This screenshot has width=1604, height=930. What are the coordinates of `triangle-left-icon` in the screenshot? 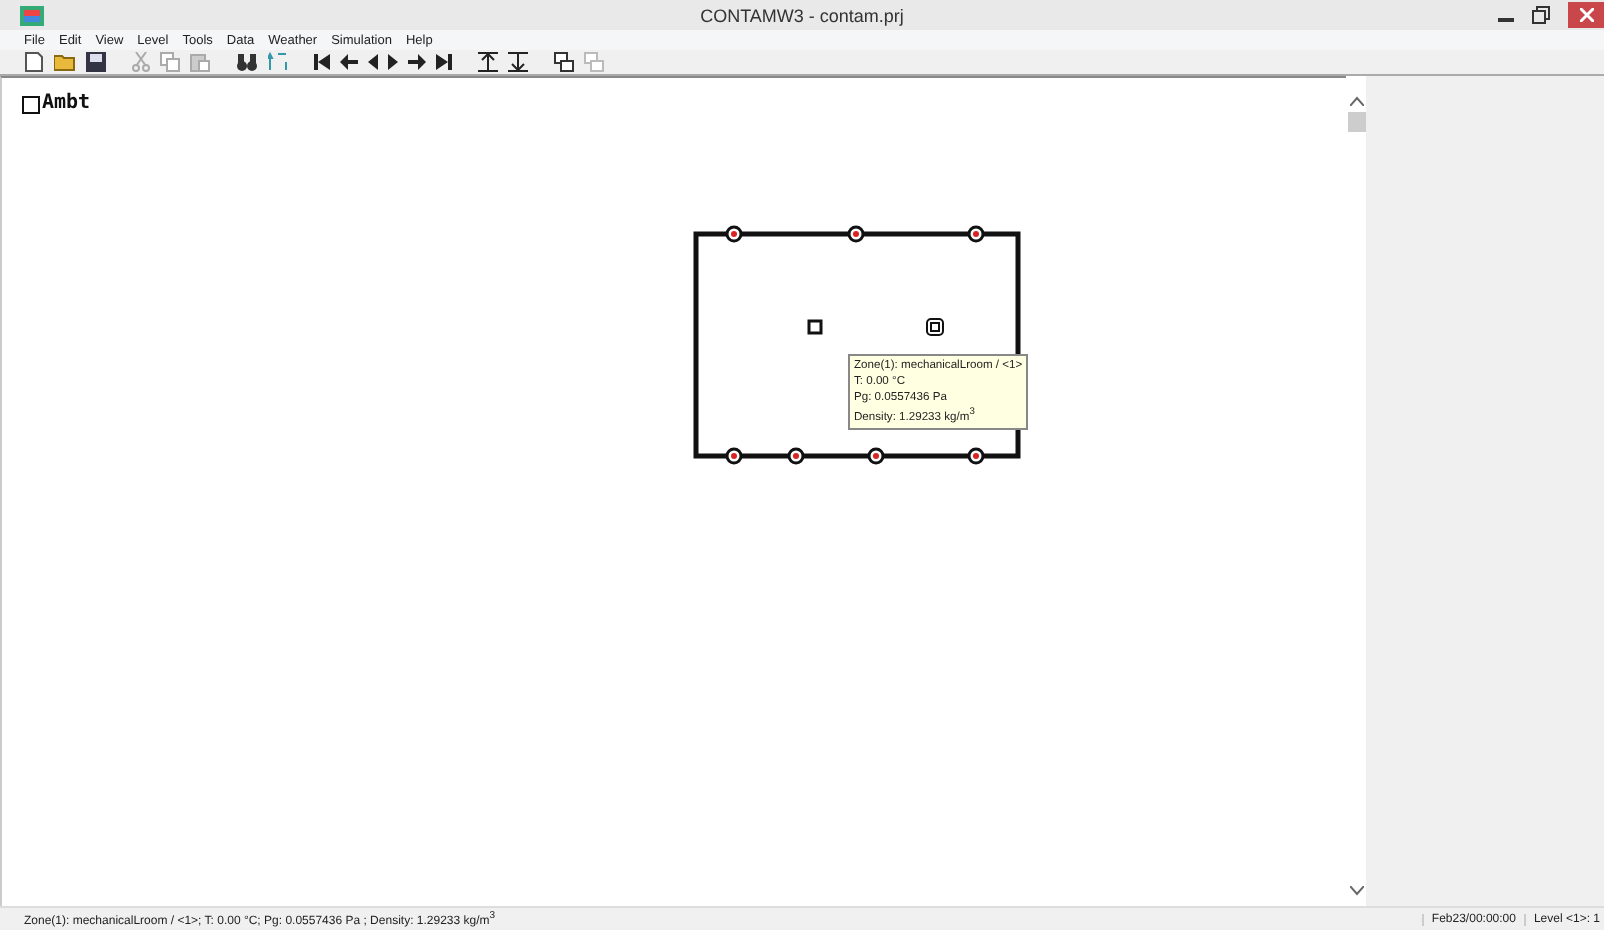 It's located at (373, 62).